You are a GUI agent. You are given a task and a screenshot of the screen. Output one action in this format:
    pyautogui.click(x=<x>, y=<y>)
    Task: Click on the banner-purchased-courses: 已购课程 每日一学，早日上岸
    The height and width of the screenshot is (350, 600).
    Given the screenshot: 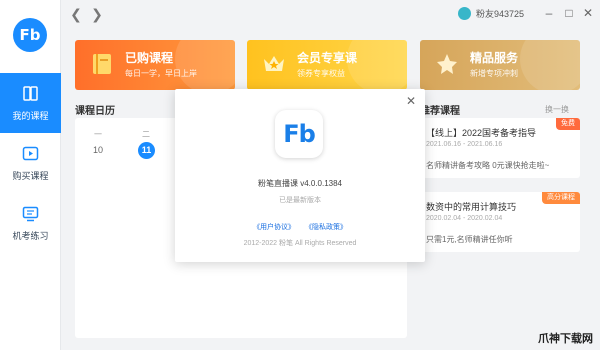 What is the action you would take?
    pyautogui.click(x=155, y=65)
    